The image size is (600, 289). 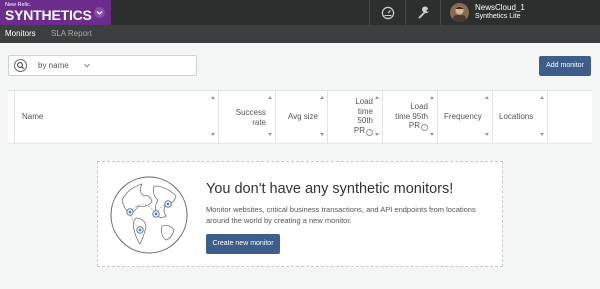 I want to click on add-monitor-button: Add monitor, so click(x=565, y=66).